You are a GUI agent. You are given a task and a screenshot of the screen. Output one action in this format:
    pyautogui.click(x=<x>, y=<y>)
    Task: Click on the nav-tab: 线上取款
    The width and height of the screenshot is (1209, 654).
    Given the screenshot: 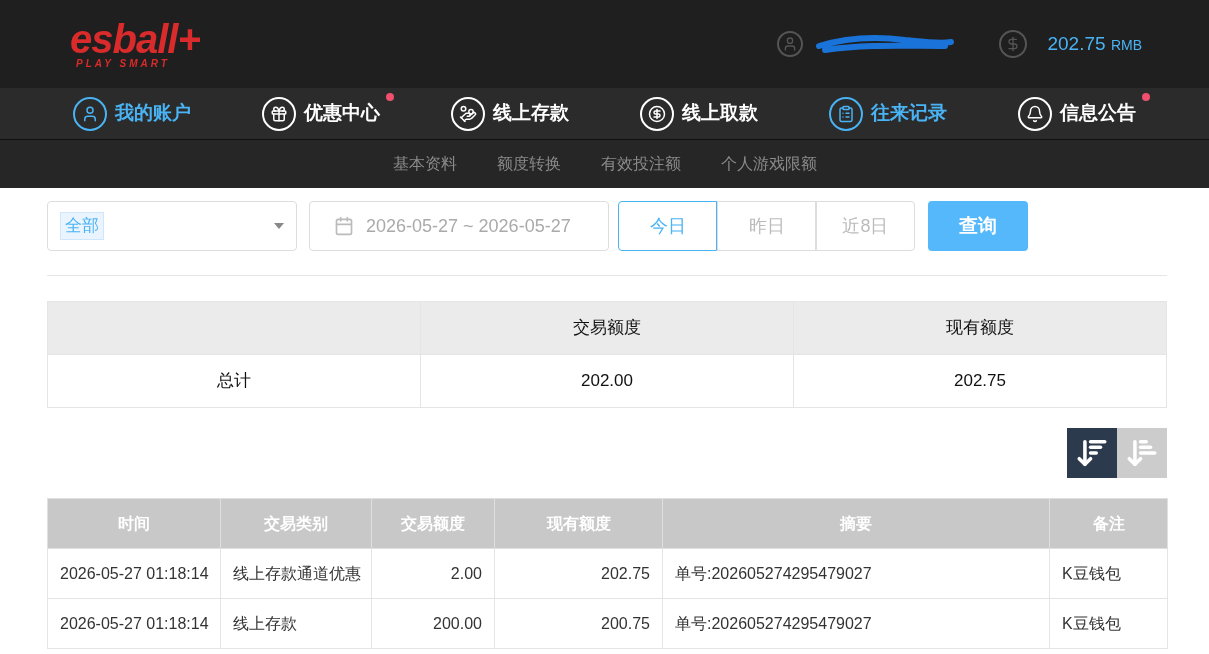 What is the action you would take?
    pyautogui.click(x=699, y=113)
    